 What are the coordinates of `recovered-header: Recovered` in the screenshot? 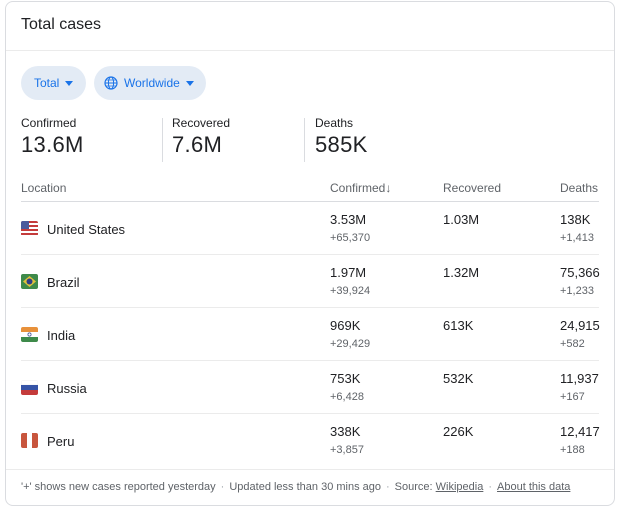 It's located at (472, 188).